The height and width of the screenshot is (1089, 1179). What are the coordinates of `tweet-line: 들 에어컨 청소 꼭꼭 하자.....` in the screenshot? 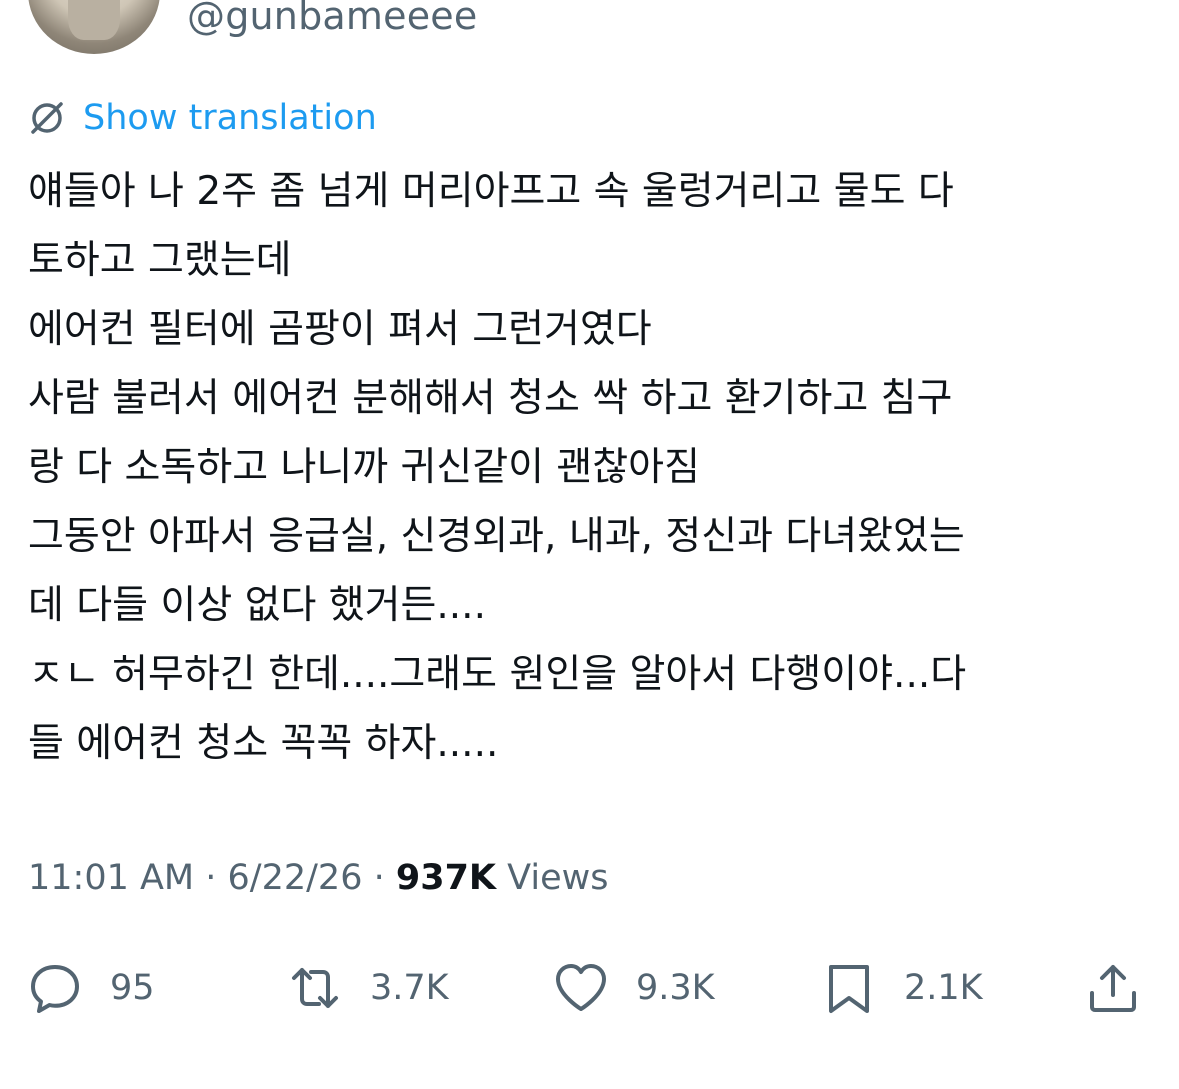 It's located at (263, 743).